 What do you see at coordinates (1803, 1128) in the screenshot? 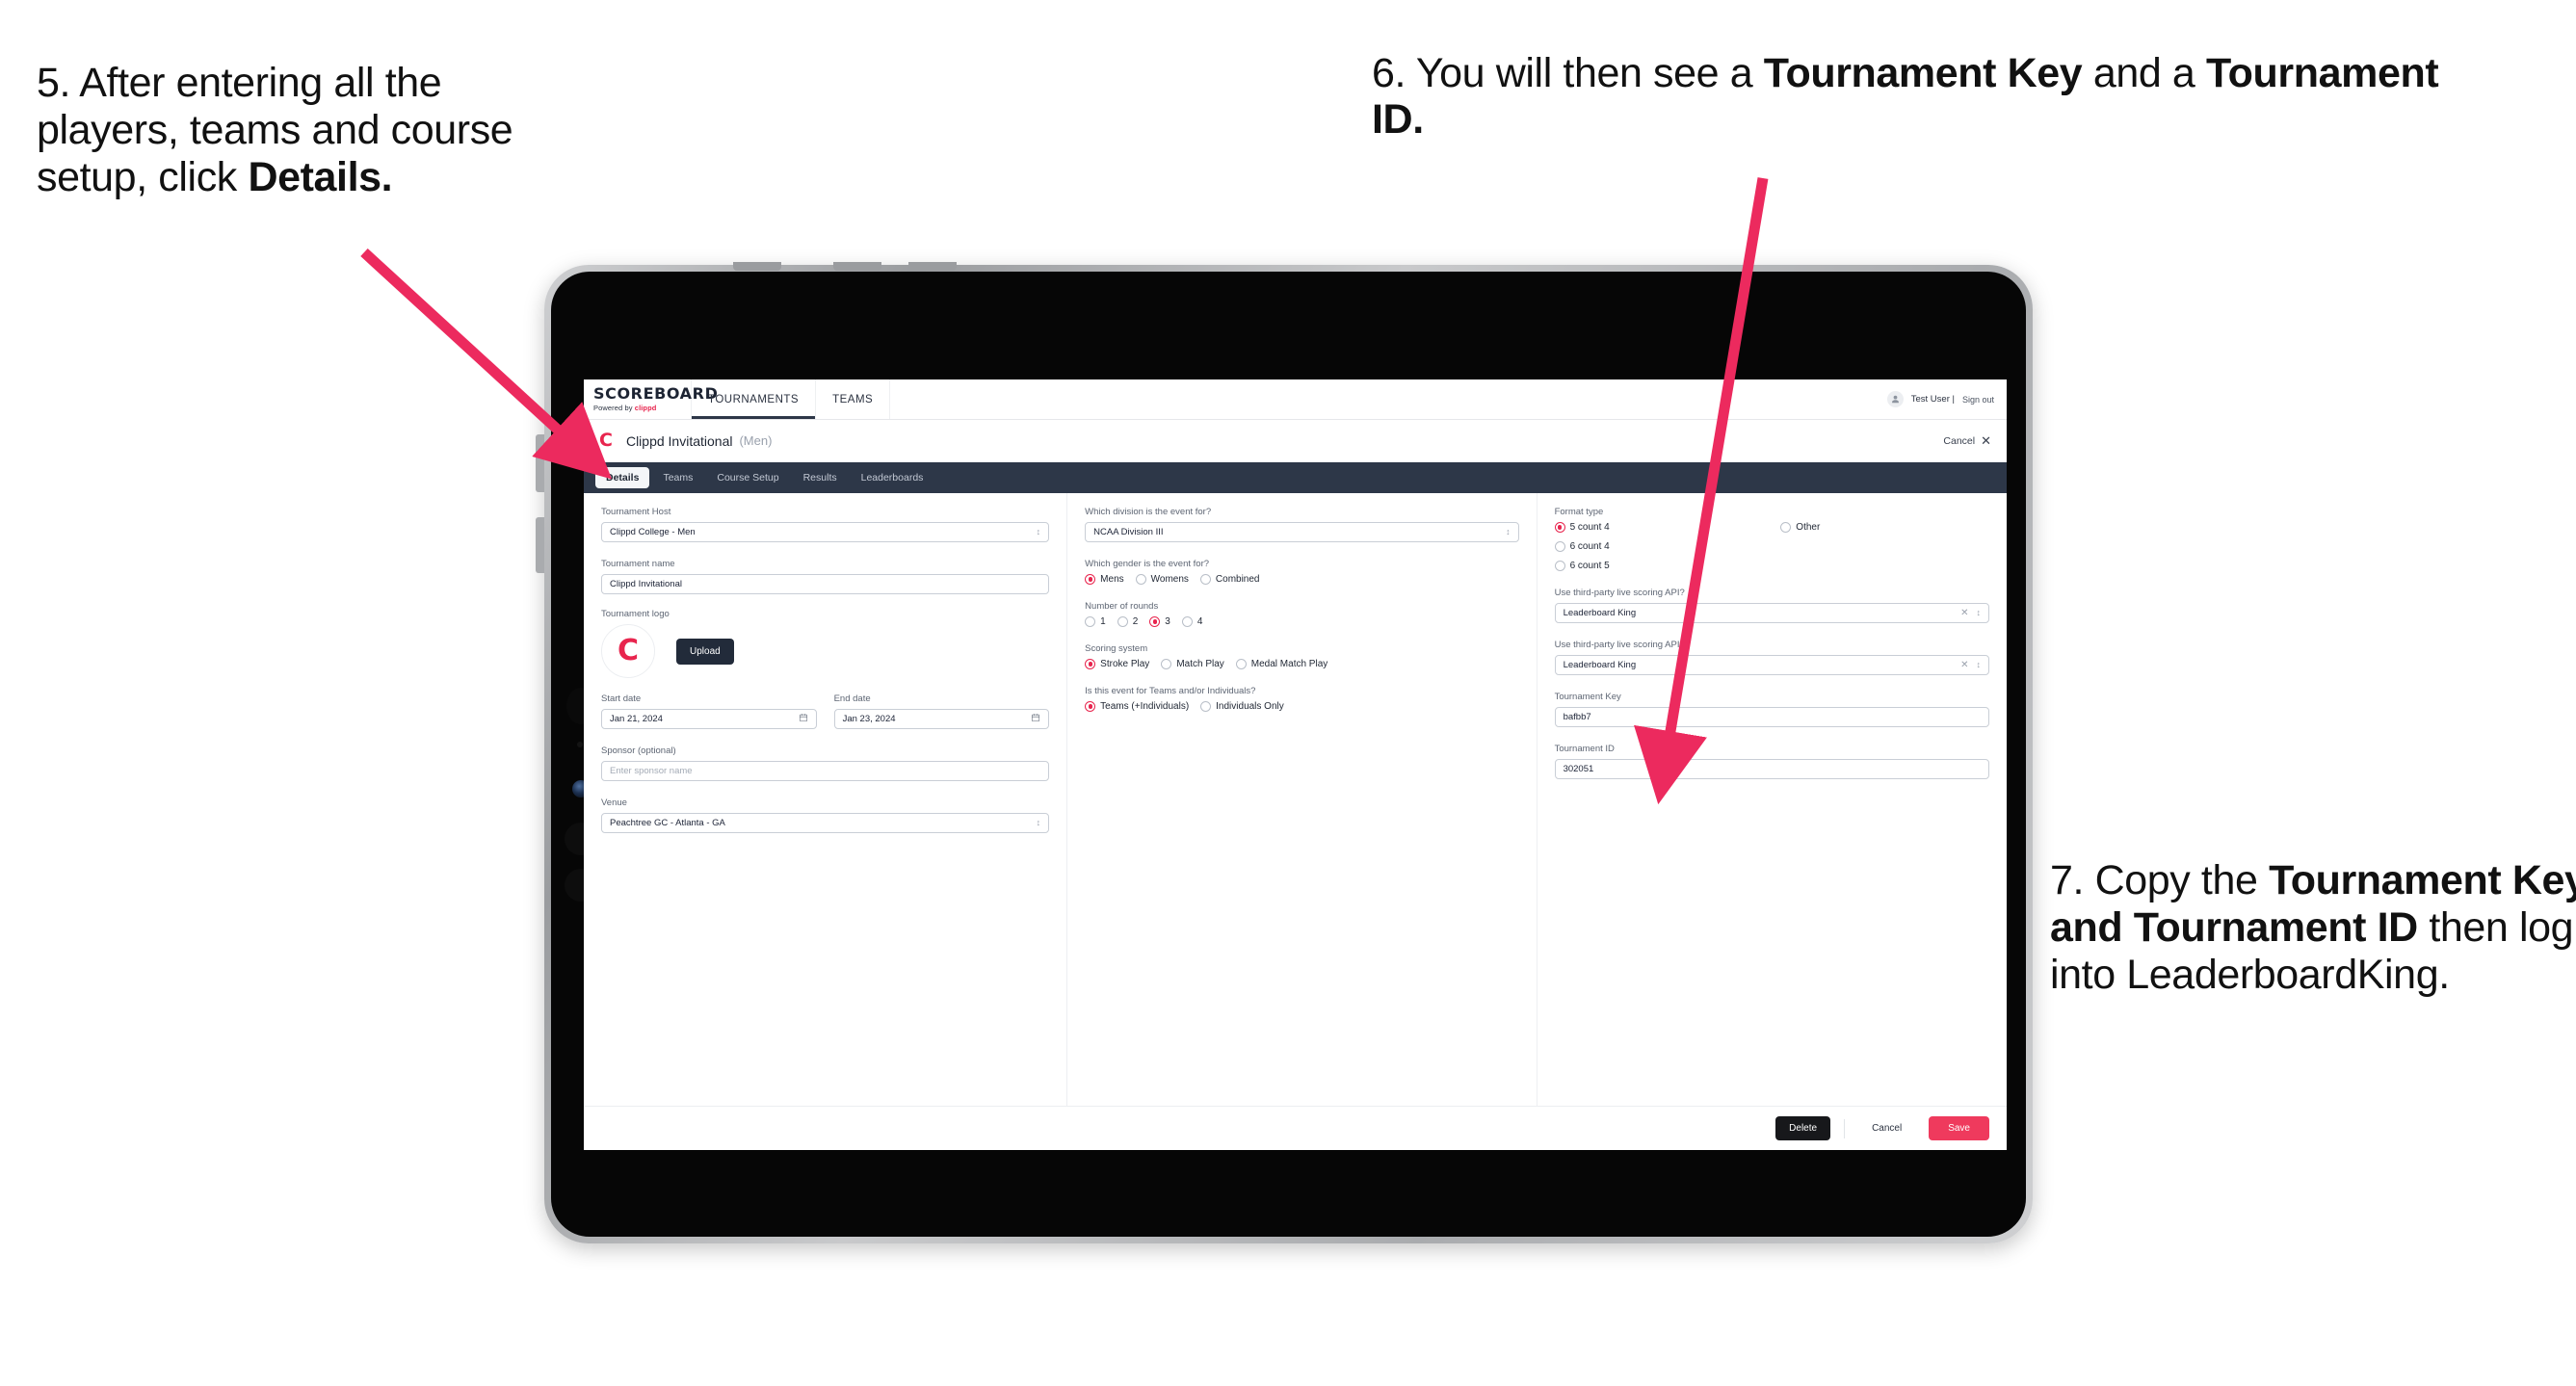
I see `delete-button: Delete` at bounding box center [1803, 1128].